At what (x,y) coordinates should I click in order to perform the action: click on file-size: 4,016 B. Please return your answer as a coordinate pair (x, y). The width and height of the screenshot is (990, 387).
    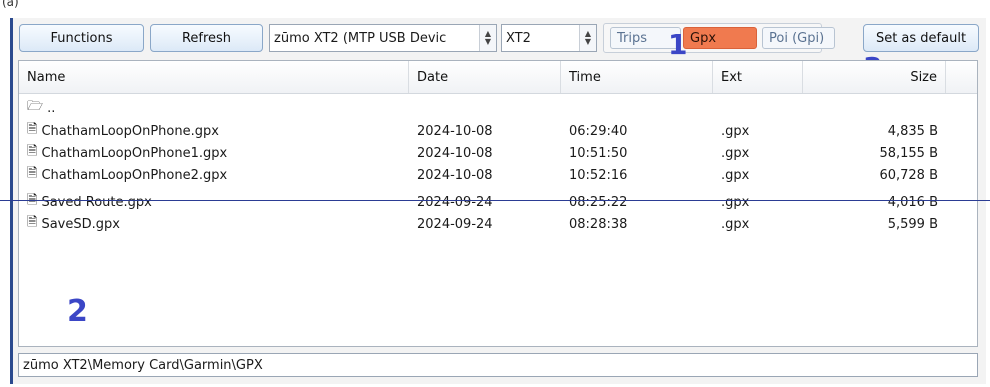
    Looking at the image, I should click on (912, 202).